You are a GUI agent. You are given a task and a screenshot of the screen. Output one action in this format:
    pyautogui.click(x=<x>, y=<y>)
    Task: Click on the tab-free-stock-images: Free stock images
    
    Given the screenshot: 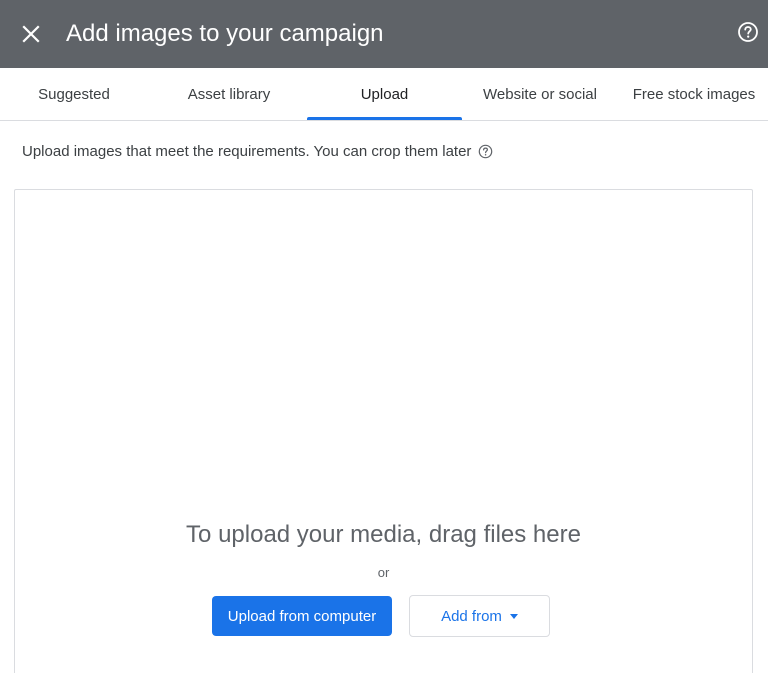 What is the action you would take?
    pyautogui.click(x=694, y=94)
    